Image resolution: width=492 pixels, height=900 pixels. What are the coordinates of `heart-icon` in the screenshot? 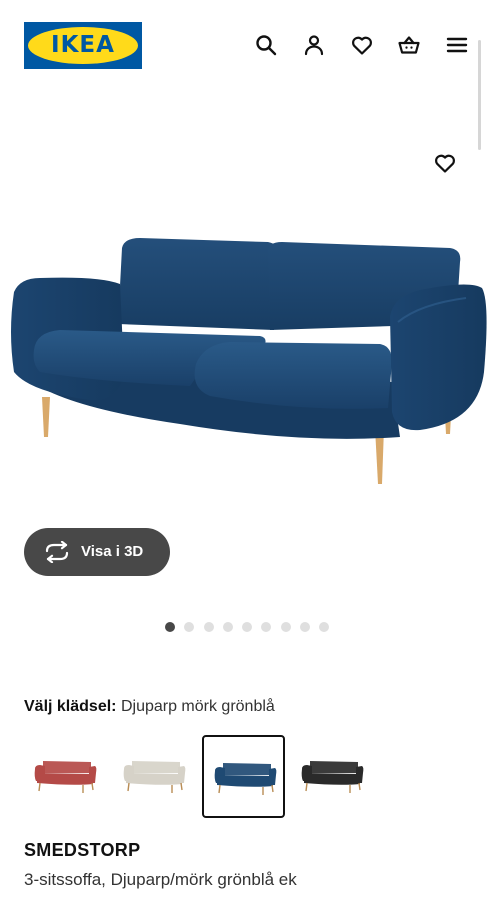 It's located at (362, 45).